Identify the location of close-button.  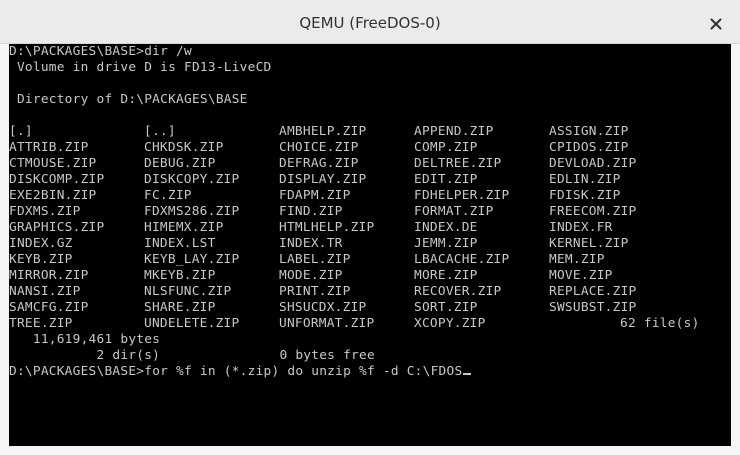
(716, 24).